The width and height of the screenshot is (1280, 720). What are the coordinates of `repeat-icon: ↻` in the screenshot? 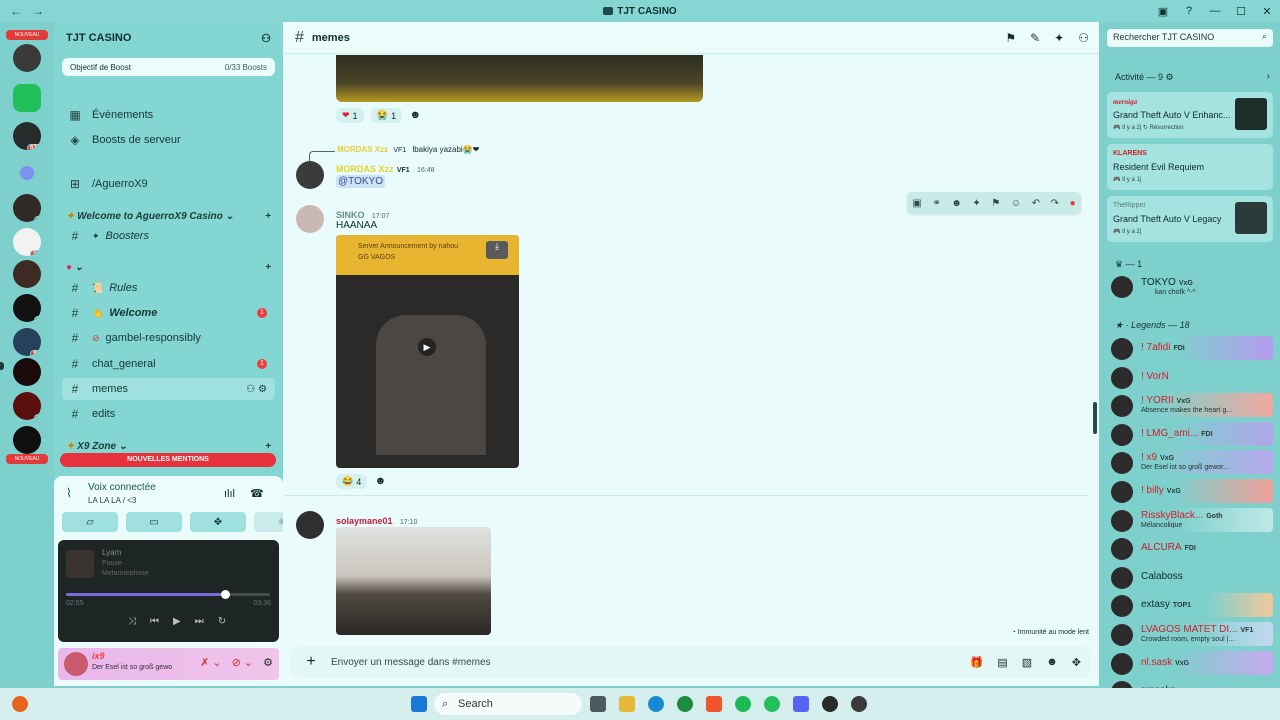 It's located at (222, 621).